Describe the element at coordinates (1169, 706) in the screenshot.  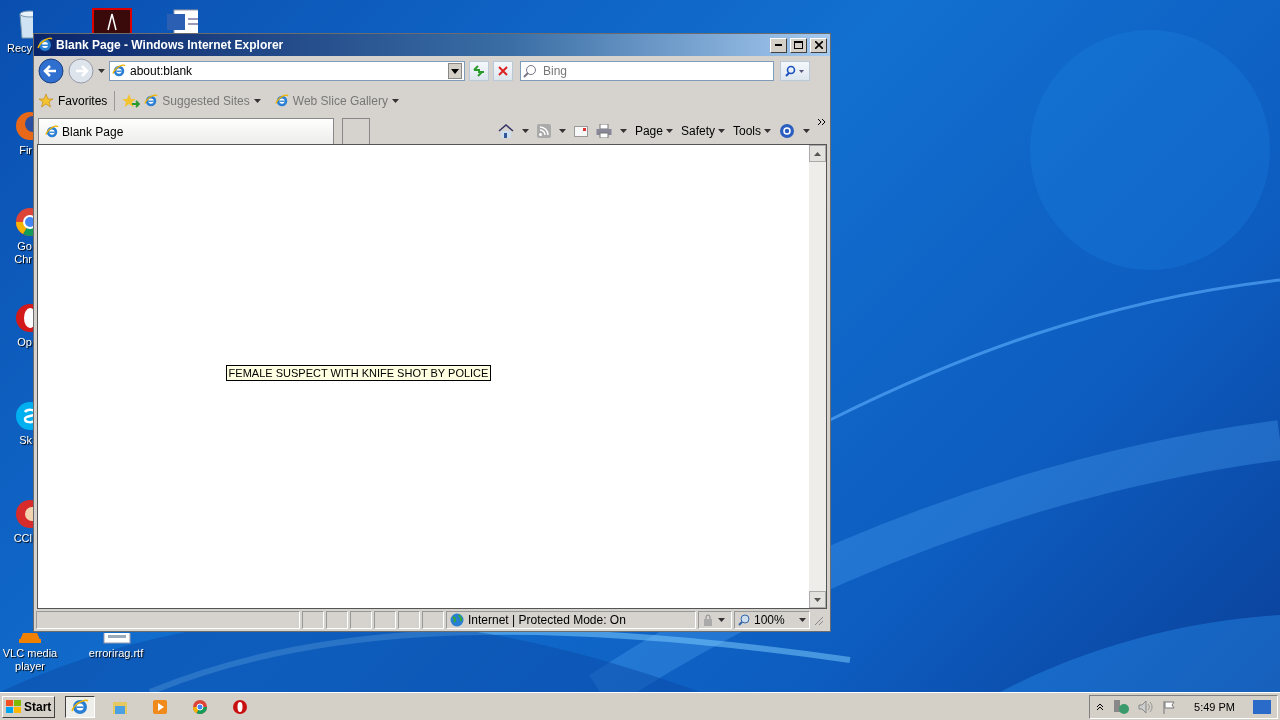
I see `flag-icon` at that location.